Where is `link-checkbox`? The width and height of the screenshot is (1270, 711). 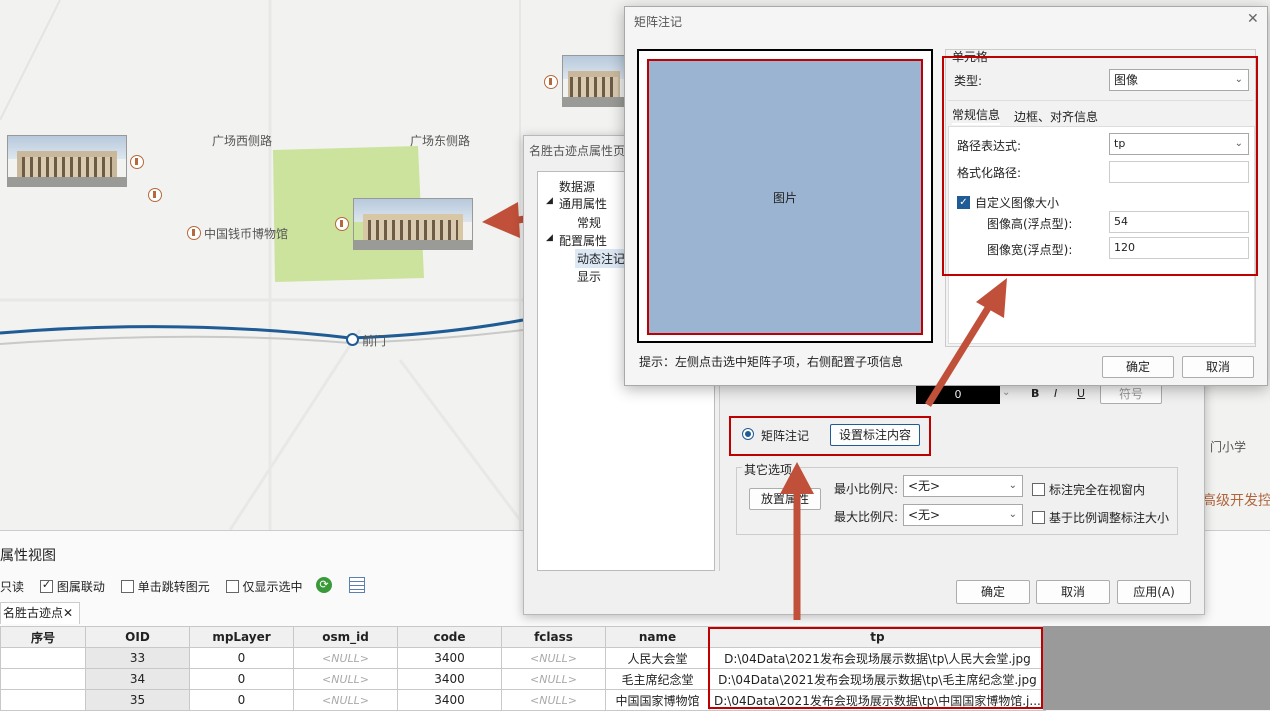
link-checkbox is located at coordinates (46, 585).